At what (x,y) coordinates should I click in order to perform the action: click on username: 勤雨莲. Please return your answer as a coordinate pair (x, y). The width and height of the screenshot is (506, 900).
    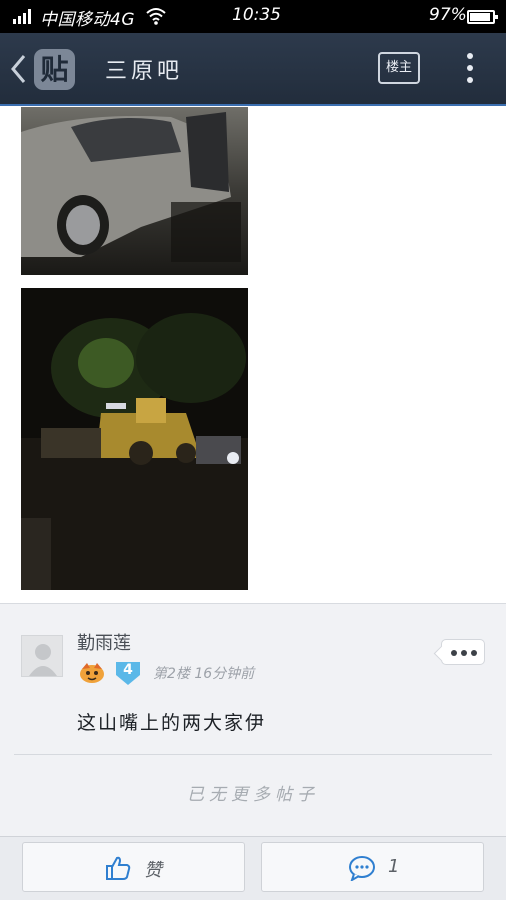
    Looking at the image, I should click on (104, 642).